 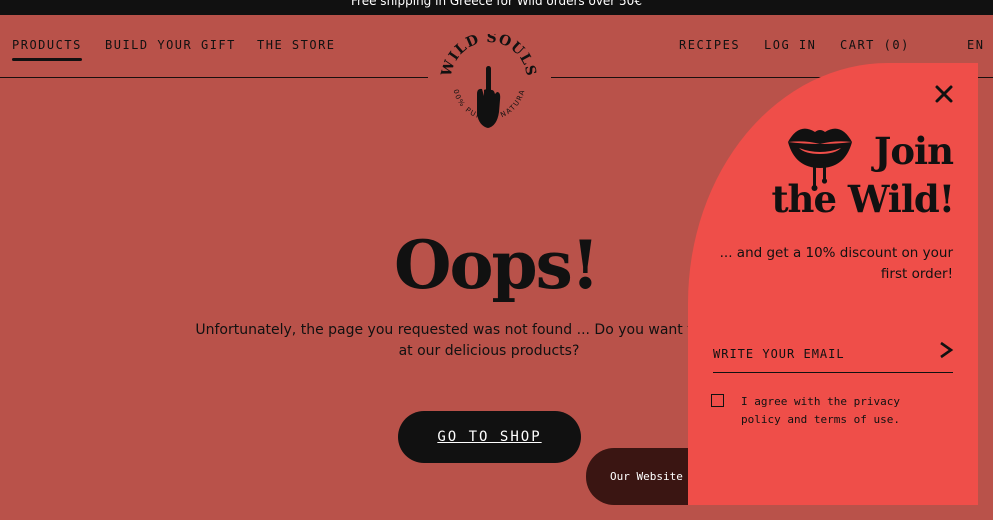 I want to click on nav-language: EN, so click(x=975, y=45).